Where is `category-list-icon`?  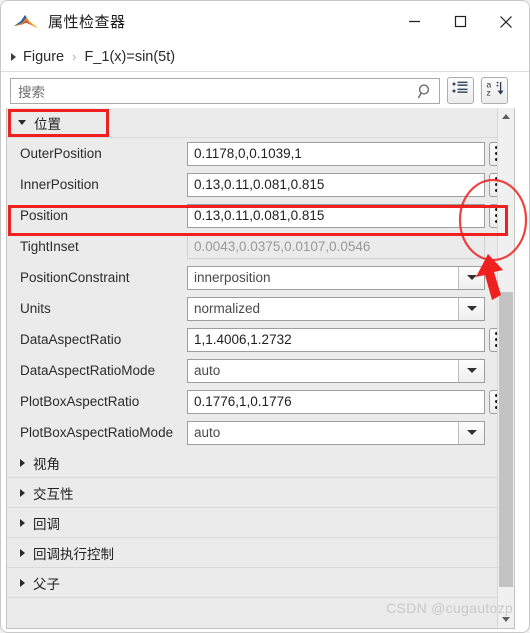
category-list-icon is located at coordinates (460, 90).